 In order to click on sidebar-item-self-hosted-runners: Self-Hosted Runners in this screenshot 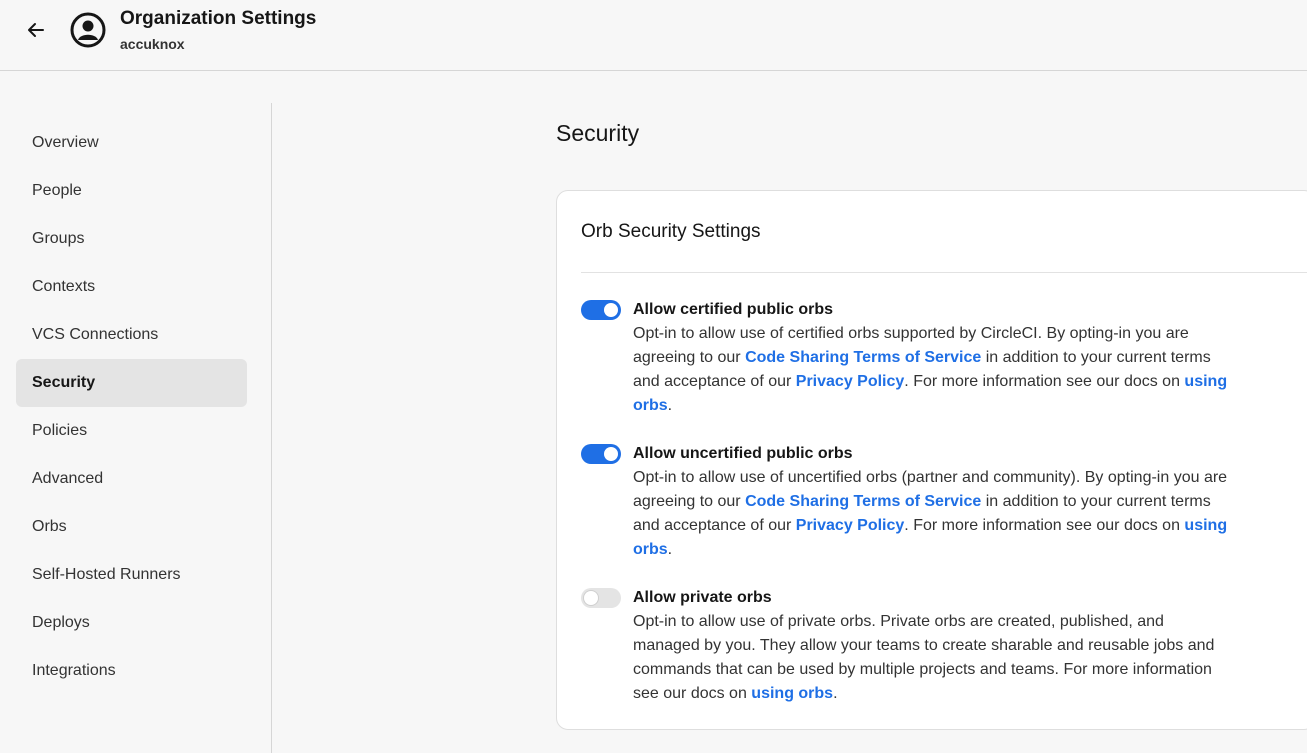, I will do `click(131, 575)`.